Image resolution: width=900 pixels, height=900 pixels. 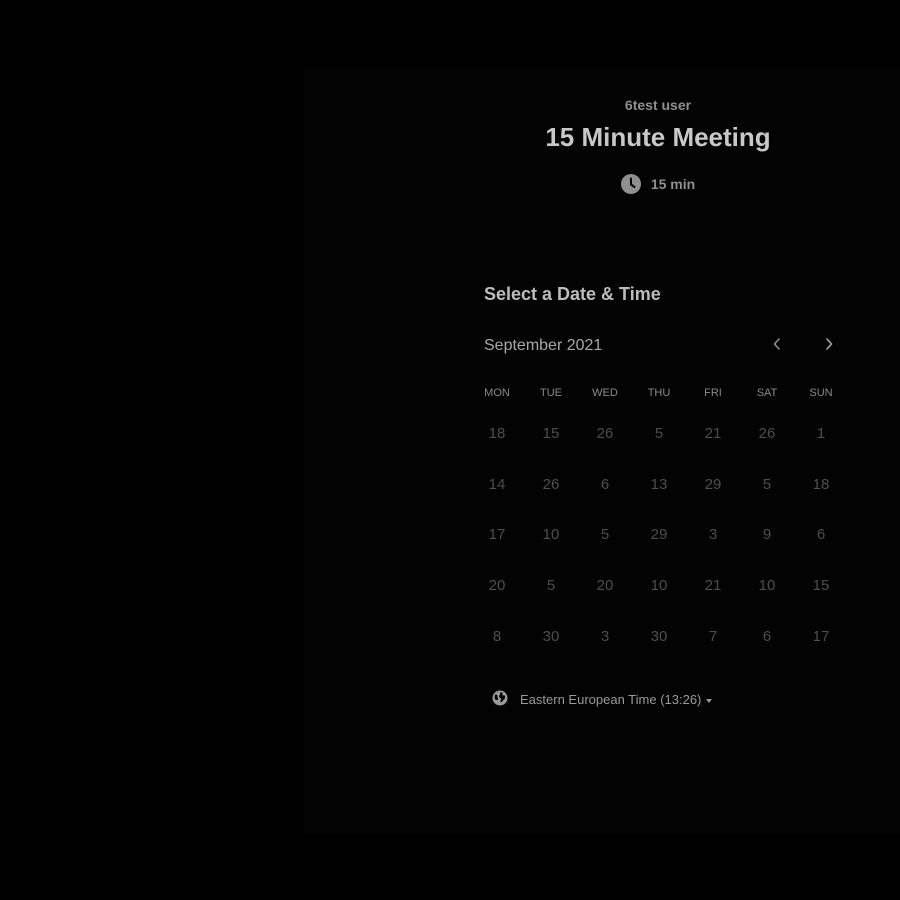 I want to click on caret-down-icon, so click(x=709, y=700).